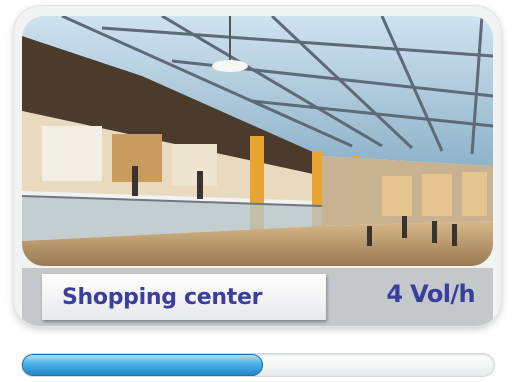  Describe the element at coordinates (142, 365) in the screenshot. I see `progress-fill` at that location.